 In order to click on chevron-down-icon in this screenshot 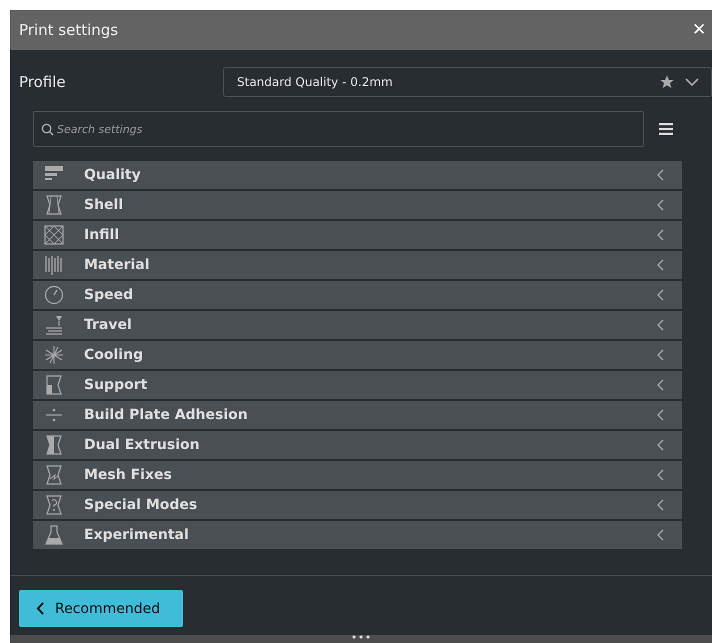, I will do `click(692, 82)`.